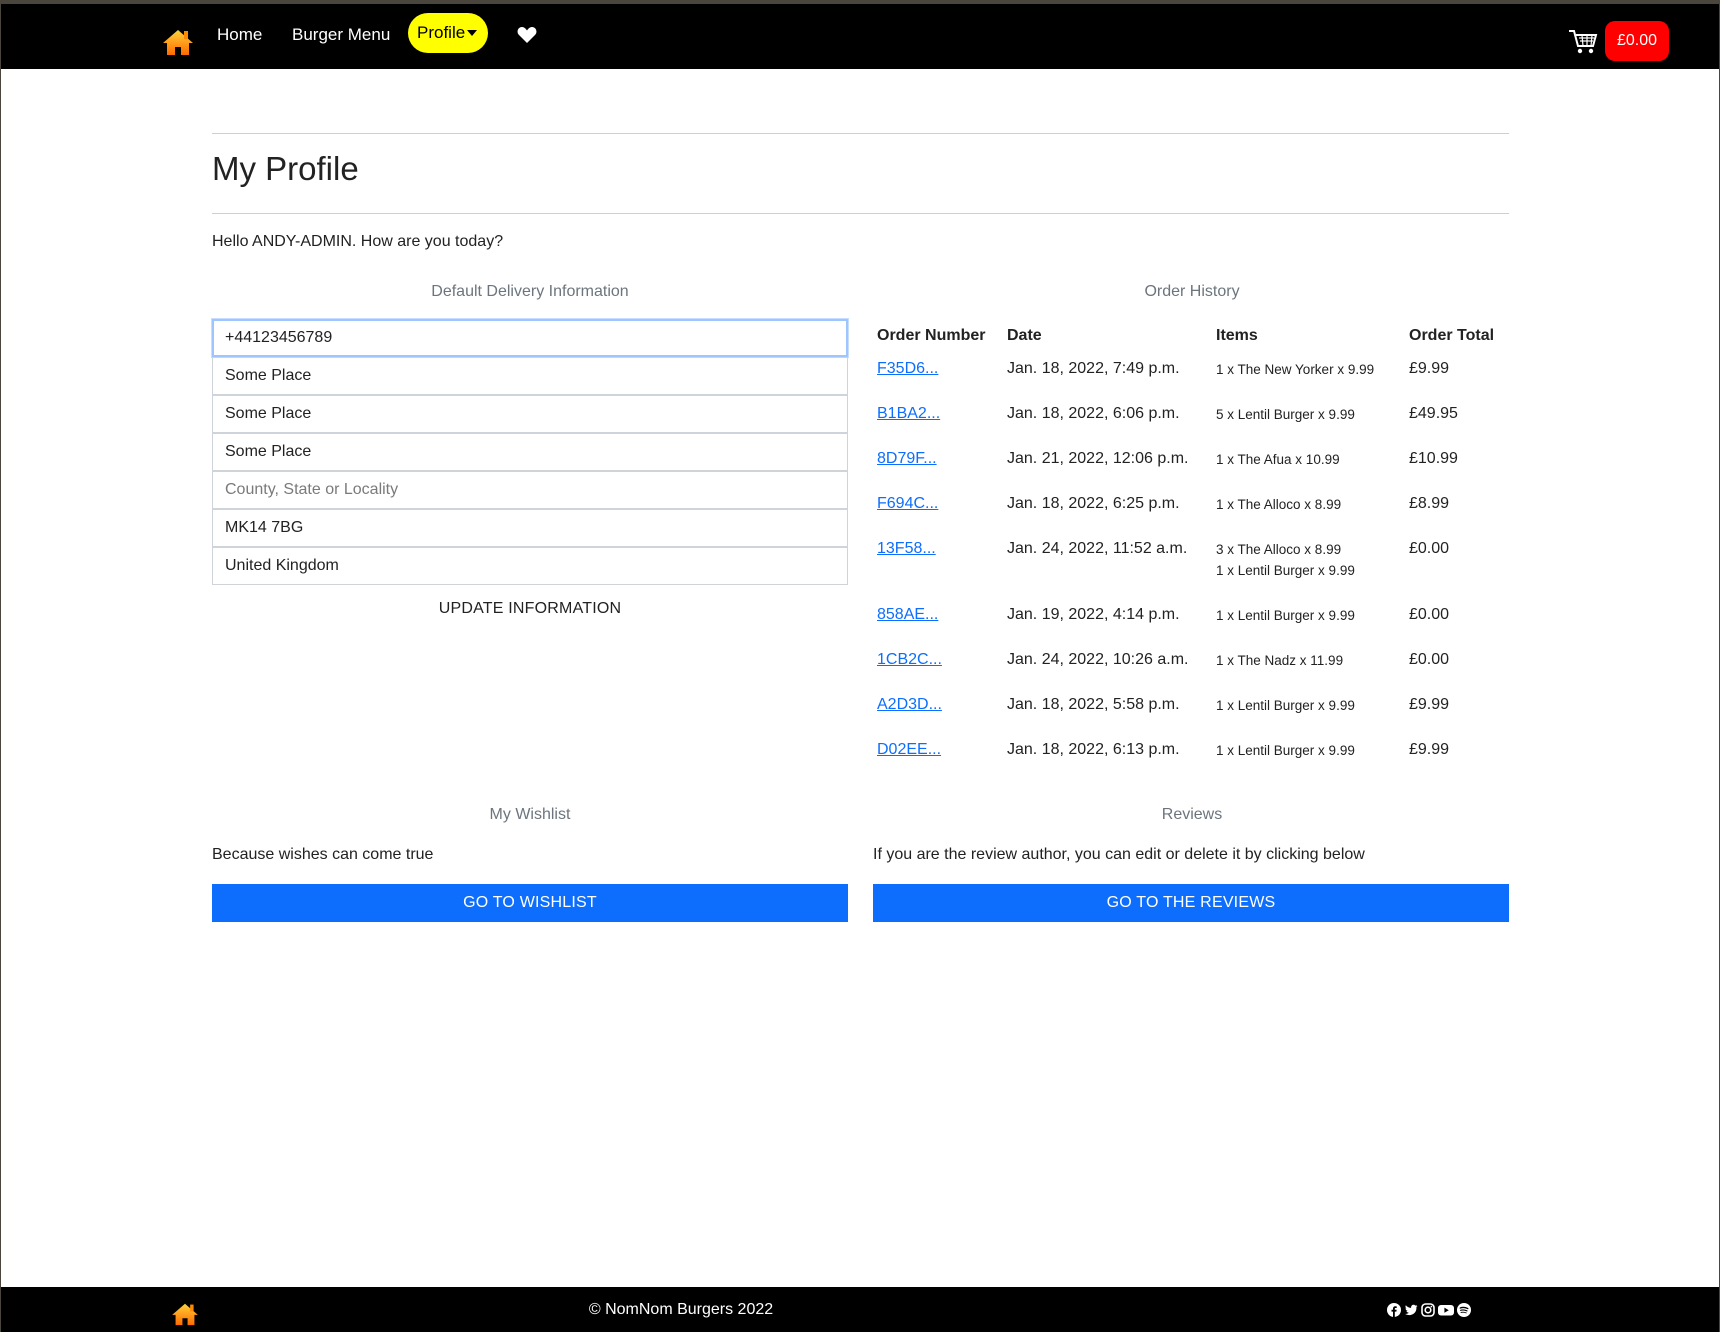 The image size is (1720, 1332). I want to click on profile-label: Profile, so click(441, 32).